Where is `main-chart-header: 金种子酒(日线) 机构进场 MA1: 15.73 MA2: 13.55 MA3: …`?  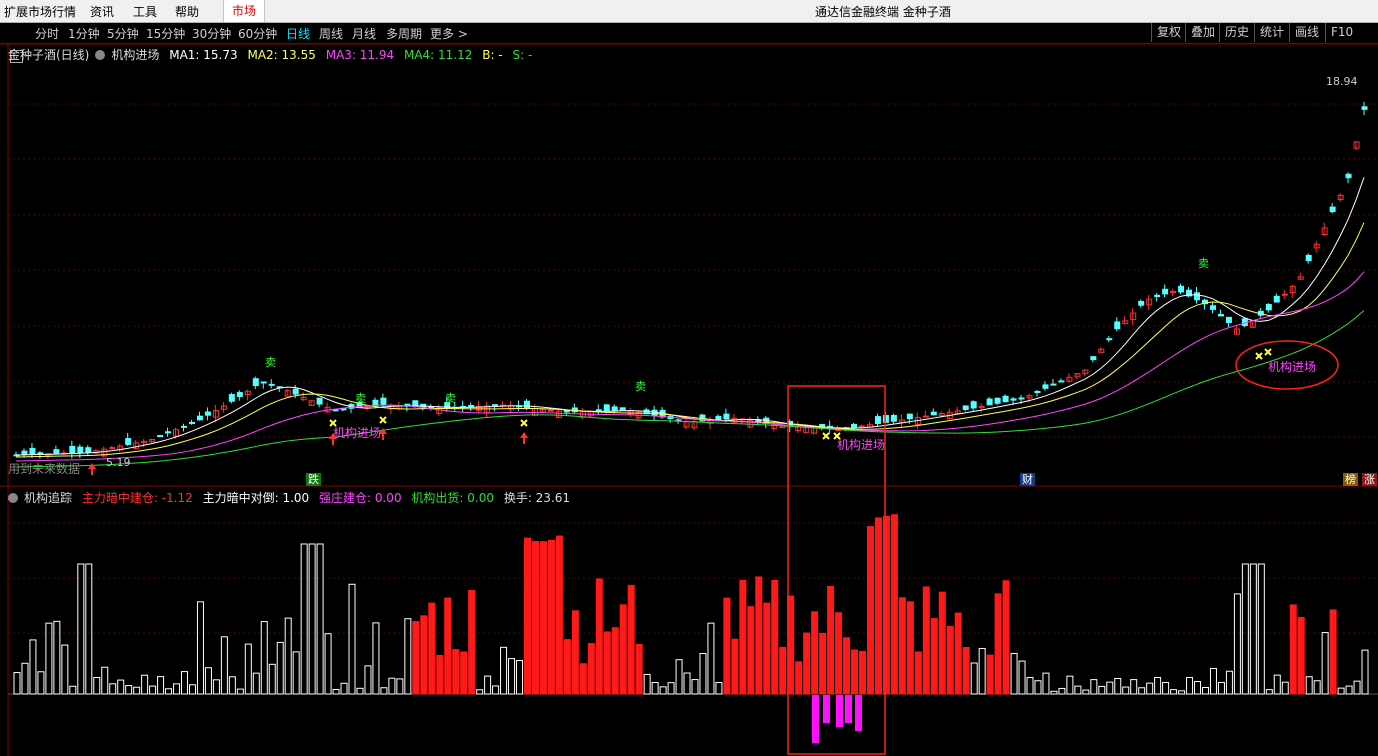
main-chart-header: 金种子酒(日线) 机构进场 MA1: 15.73 MA2: 13.55 MA3: … is located at coordinates (273, 54).